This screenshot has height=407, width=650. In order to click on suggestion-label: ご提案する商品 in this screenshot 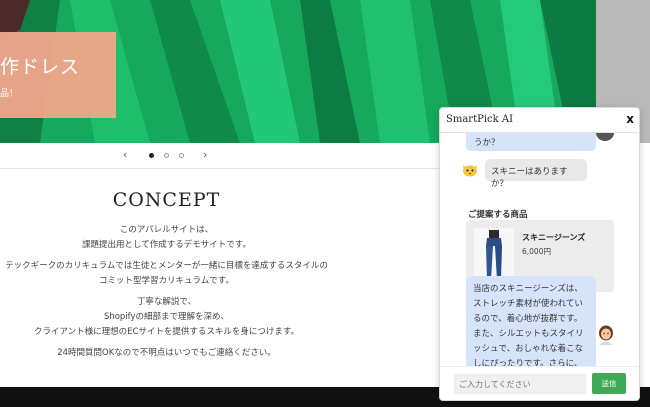, I will do `click(498, 215)`.